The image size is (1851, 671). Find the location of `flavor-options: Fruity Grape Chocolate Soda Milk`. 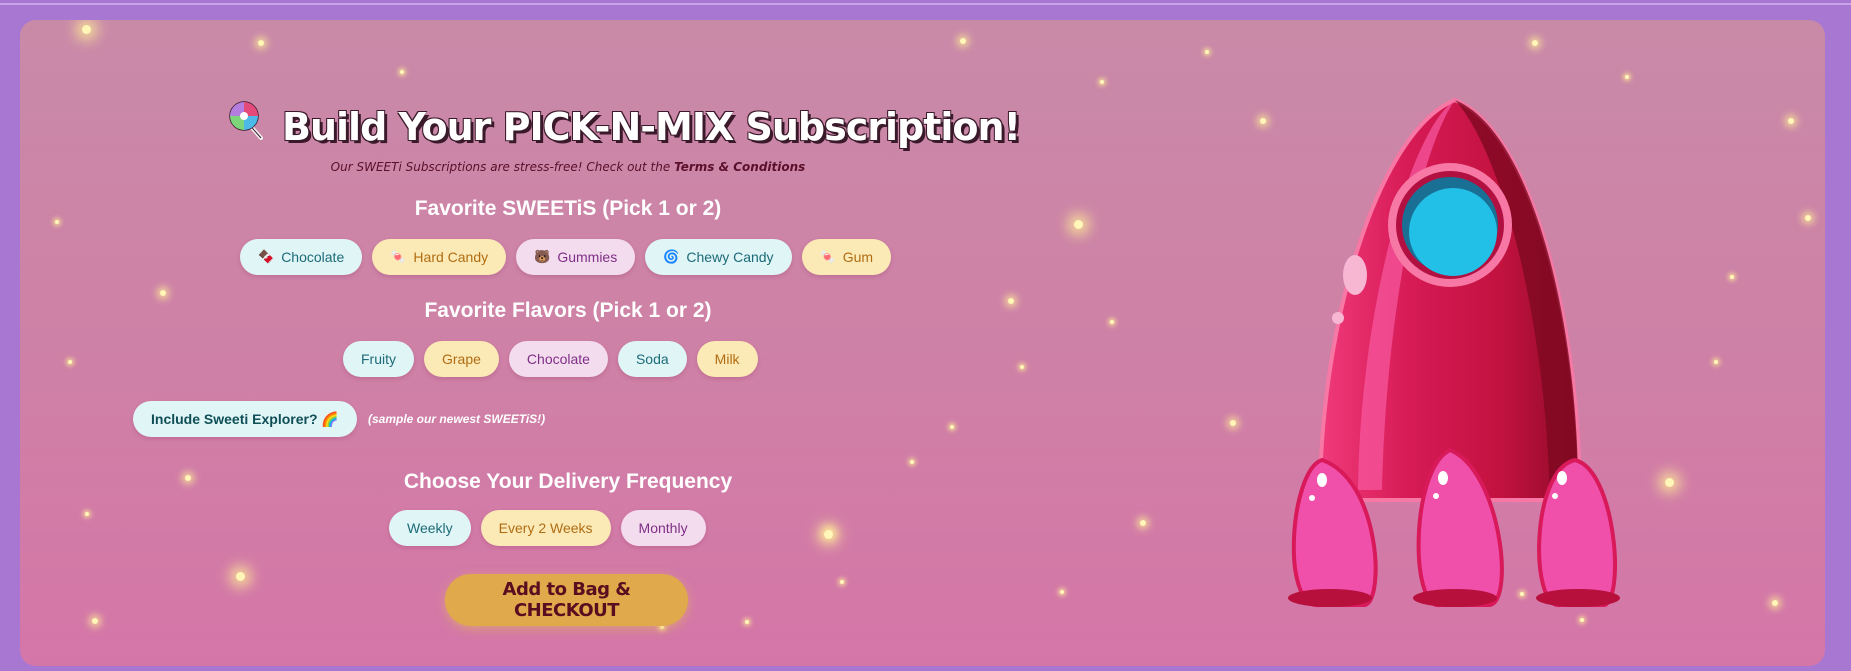

flavor-options: Fruity Grape Chocolate Soda Milk is located at coordinates (550, 359).